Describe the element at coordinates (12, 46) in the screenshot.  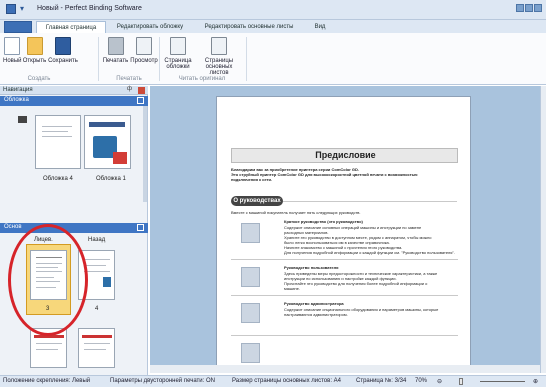
I see `new-document-icon` at that location.